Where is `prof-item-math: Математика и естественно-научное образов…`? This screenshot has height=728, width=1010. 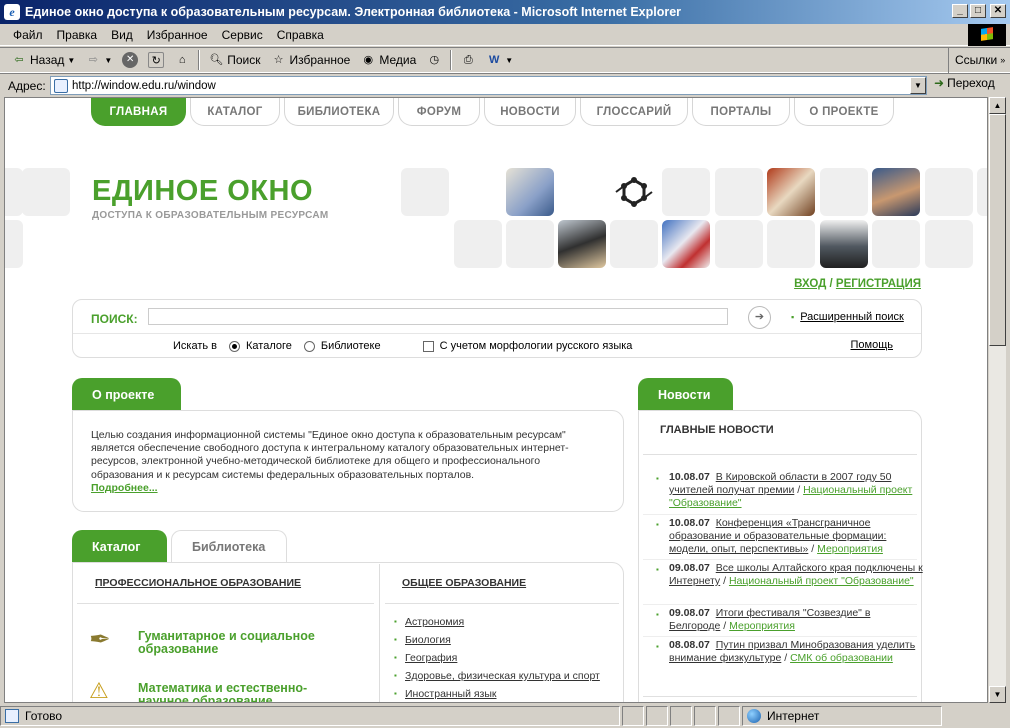 prof-item-math: Математика и естественно-научное образов… is located at coordinates (248, 692).